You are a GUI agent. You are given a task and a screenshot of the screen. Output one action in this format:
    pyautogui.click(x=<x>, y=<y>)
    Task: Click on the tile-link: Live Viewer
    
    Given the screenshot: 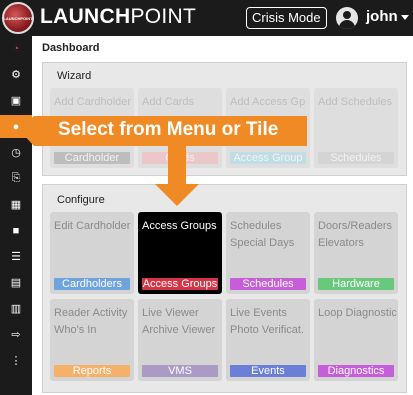 What is the action you would take?
    pyautogui.click(x=178, y=313)
    